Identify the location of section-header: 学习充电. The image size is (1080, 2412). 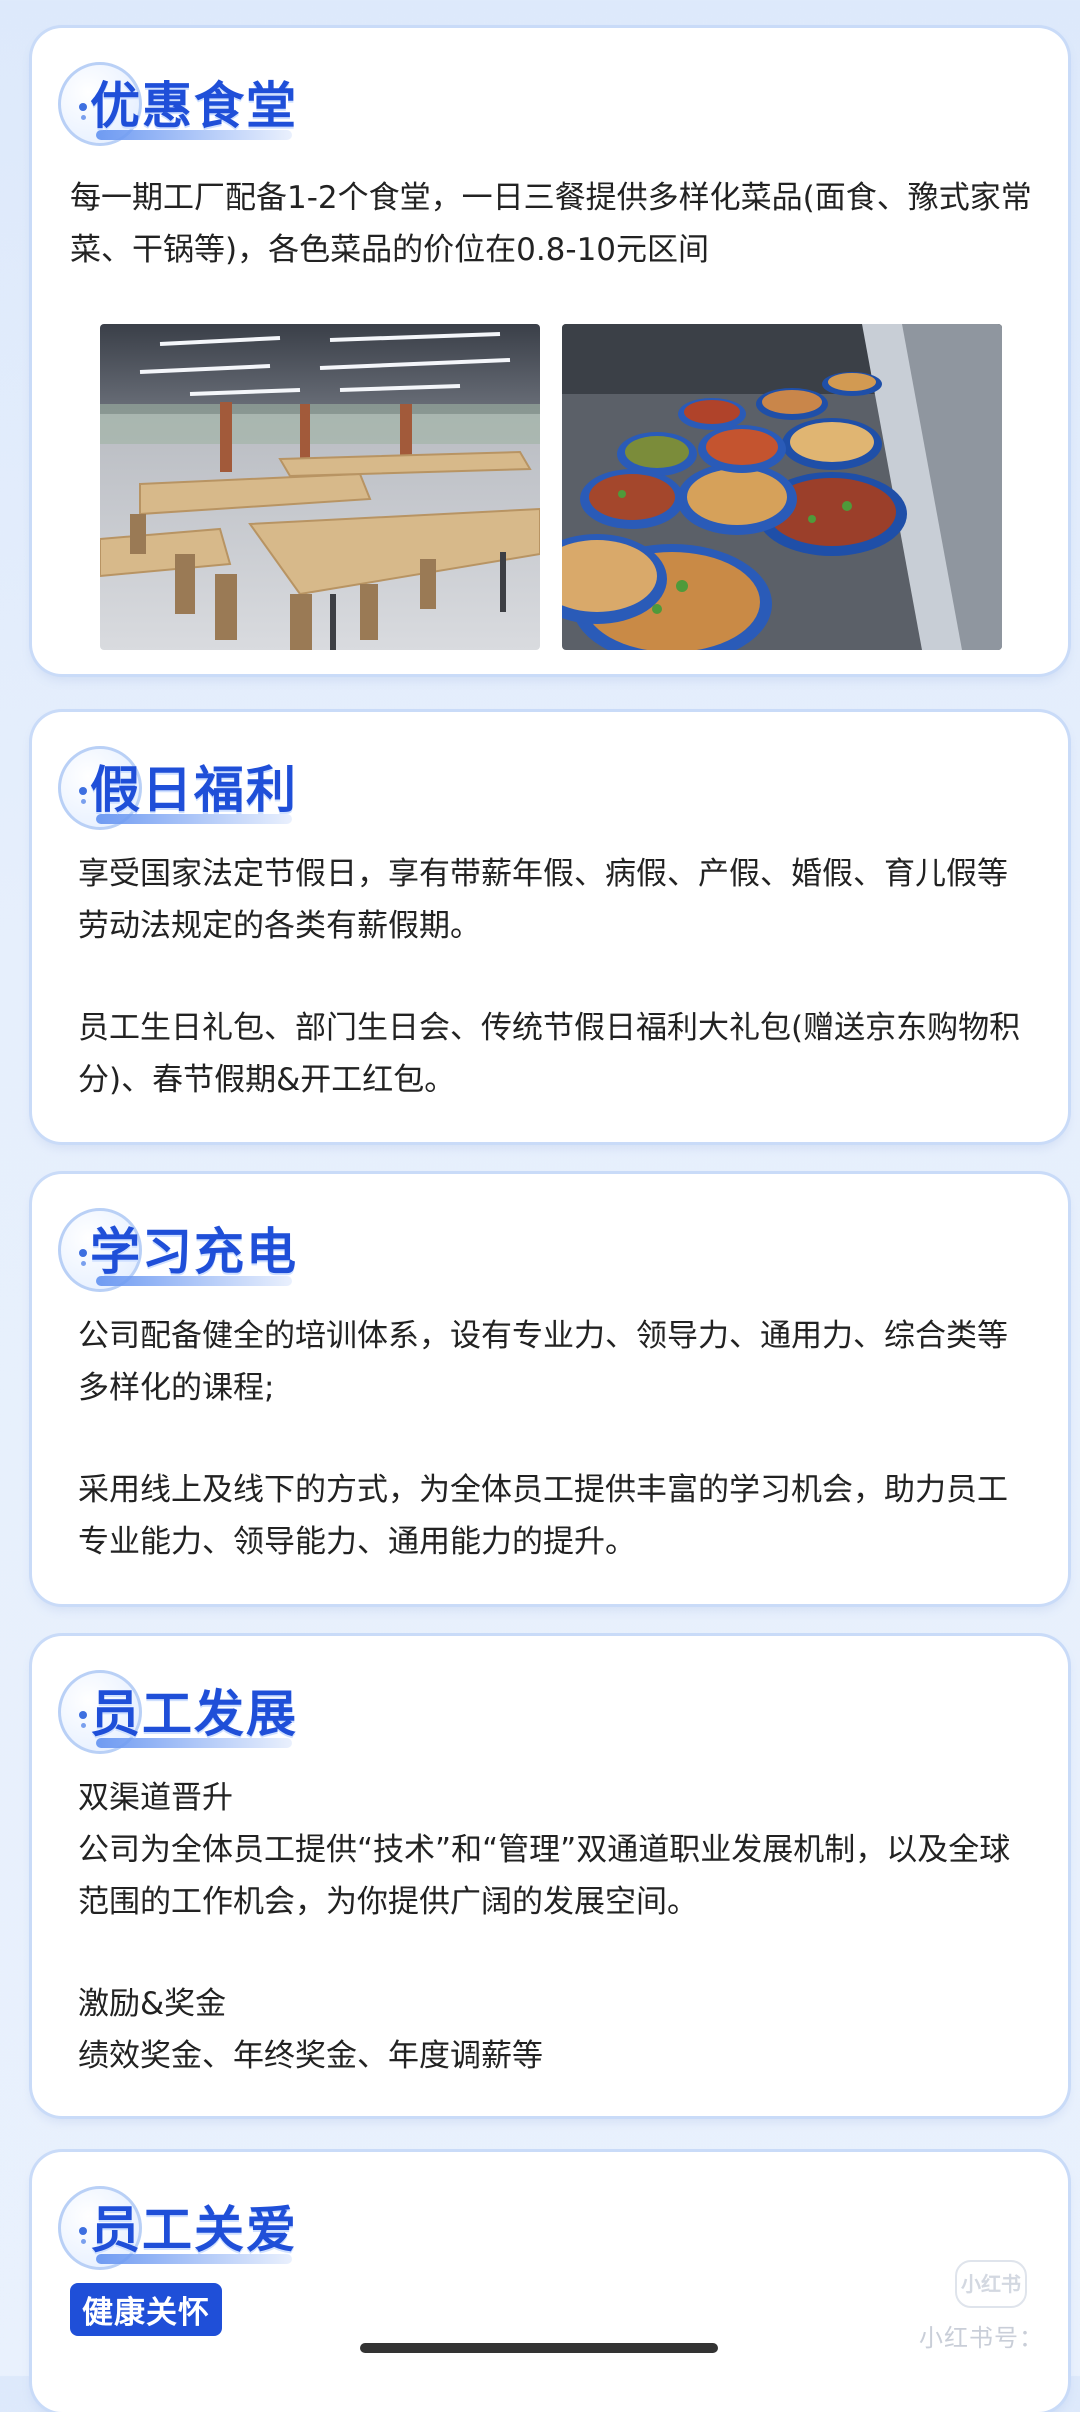
(268, 1253).